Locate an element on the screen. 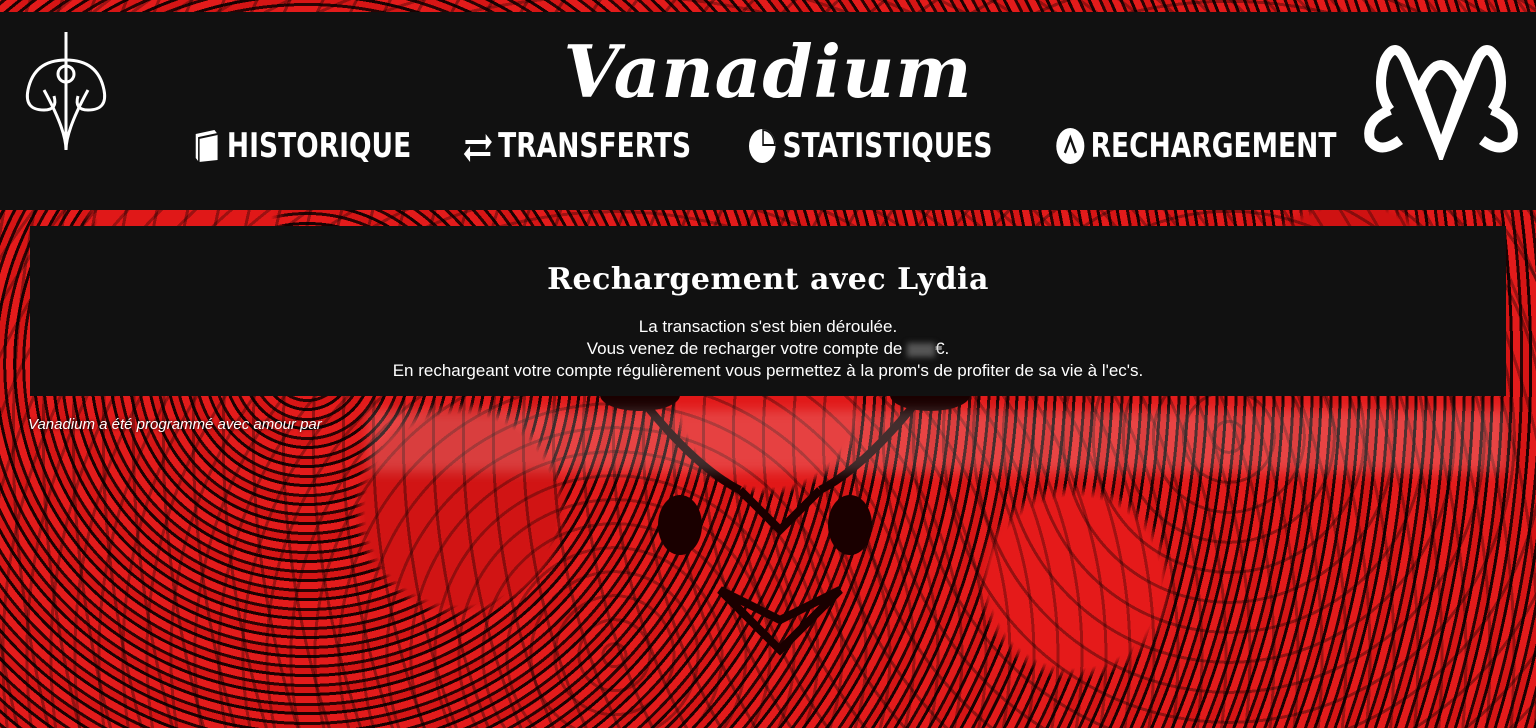  site-title: Vanadium is located at coordinates (768, 72).